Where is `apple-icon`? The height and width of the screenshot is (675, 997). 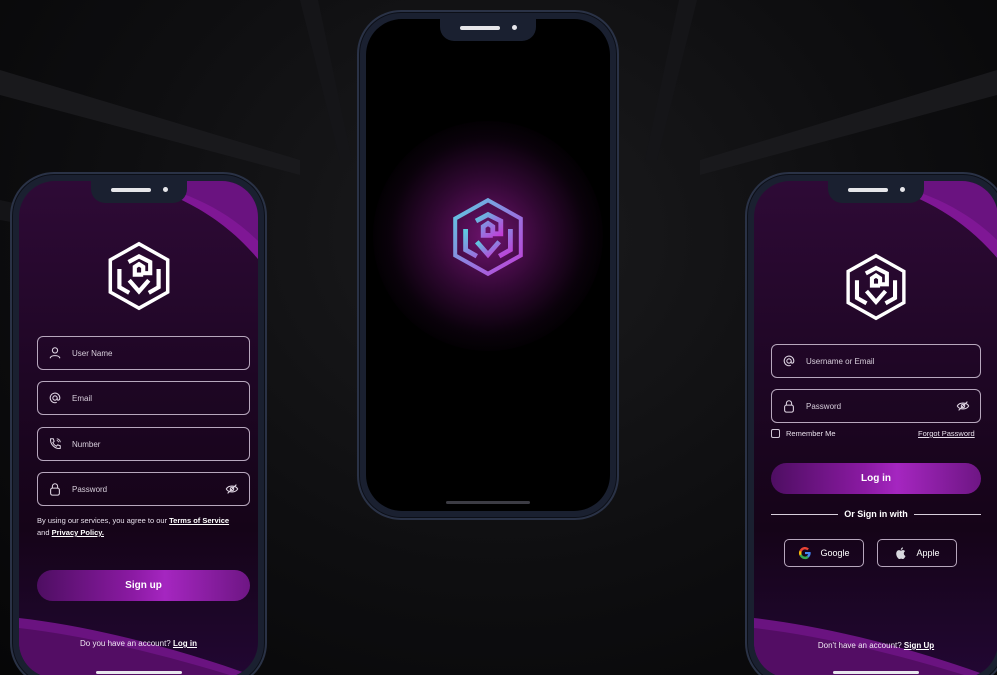
apple-icon is located at coordinates (901, 553).